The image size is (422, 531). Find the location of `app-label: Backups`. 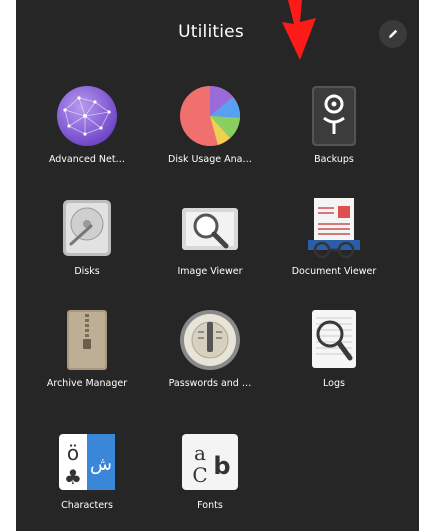

app-label: Backups is located at coordinates (334, 159).